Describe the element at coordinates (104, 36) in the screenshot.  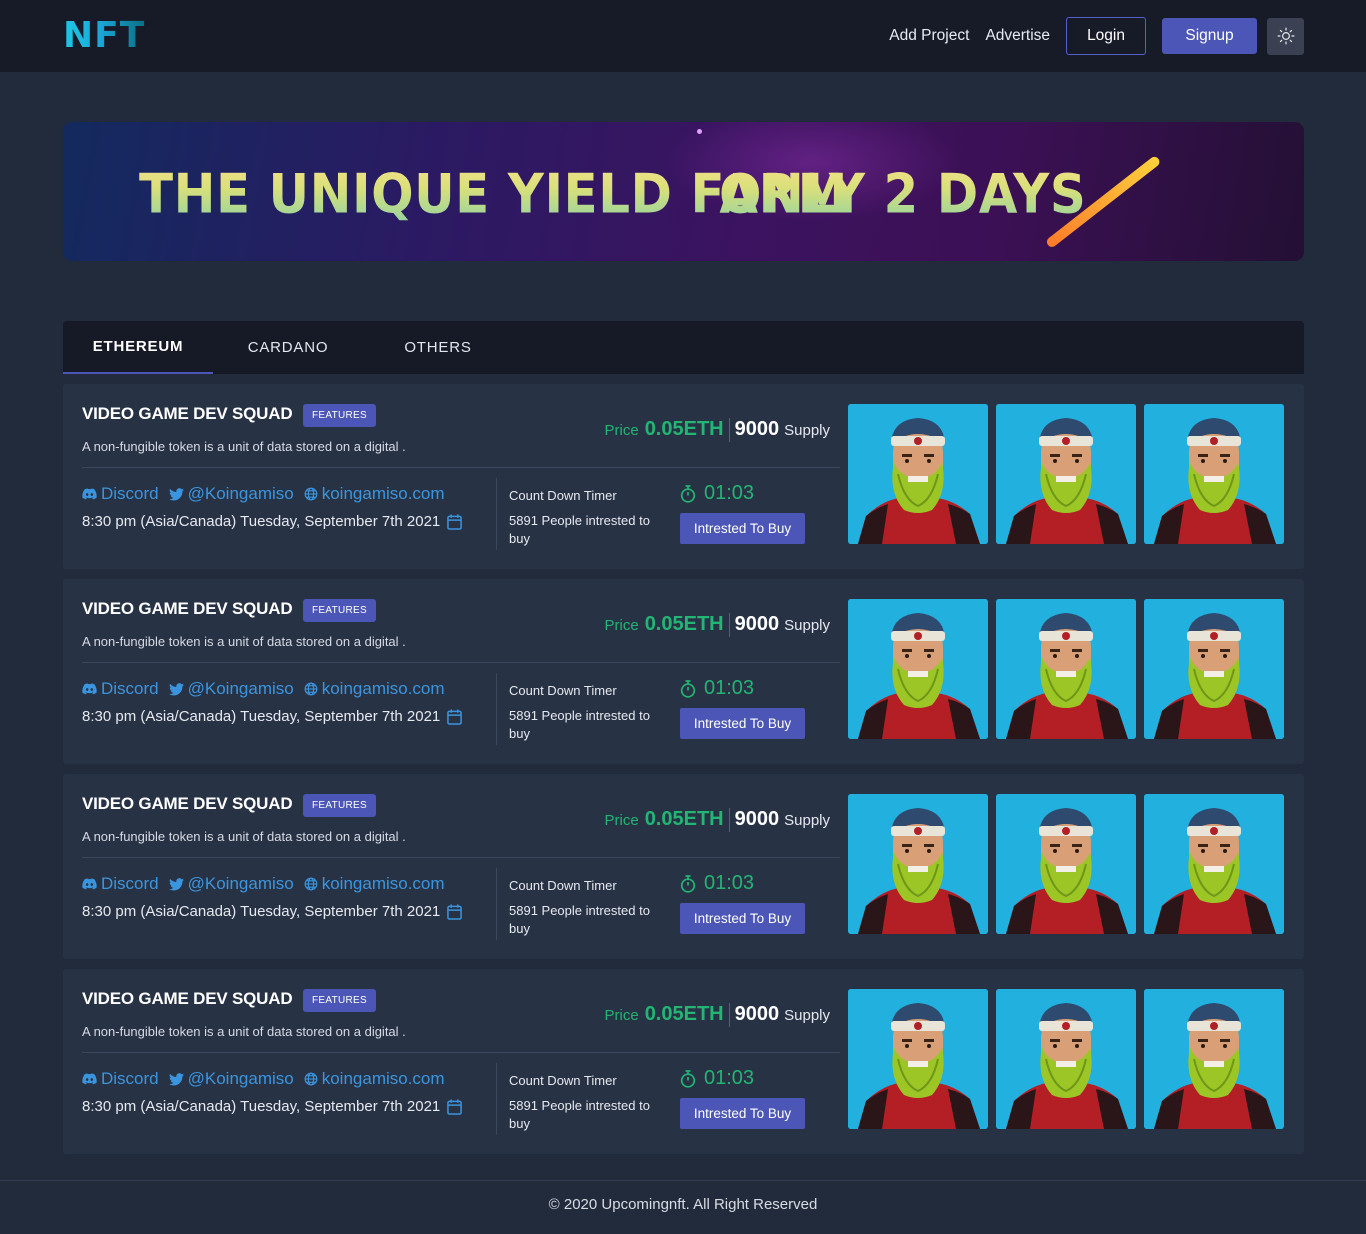
I see `site-logo: NFT` at that location.